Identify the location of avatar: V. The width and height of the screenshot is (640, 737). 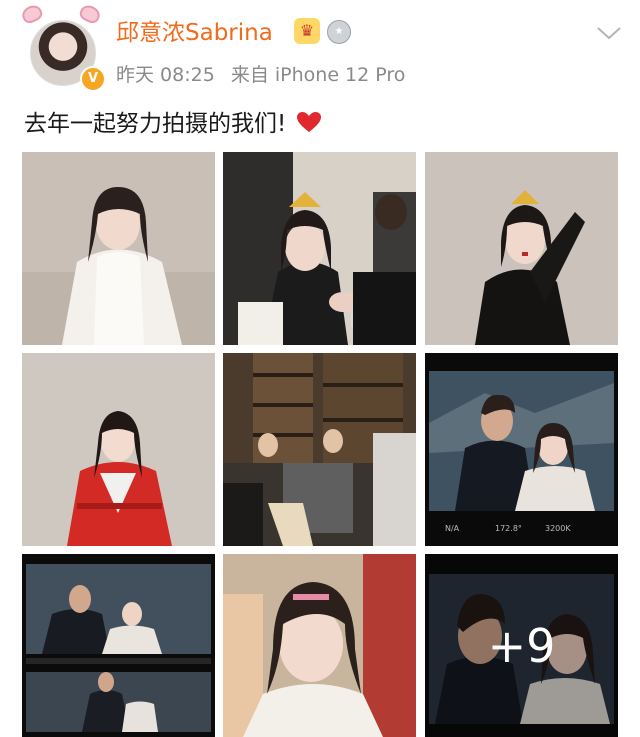
(62, 47).